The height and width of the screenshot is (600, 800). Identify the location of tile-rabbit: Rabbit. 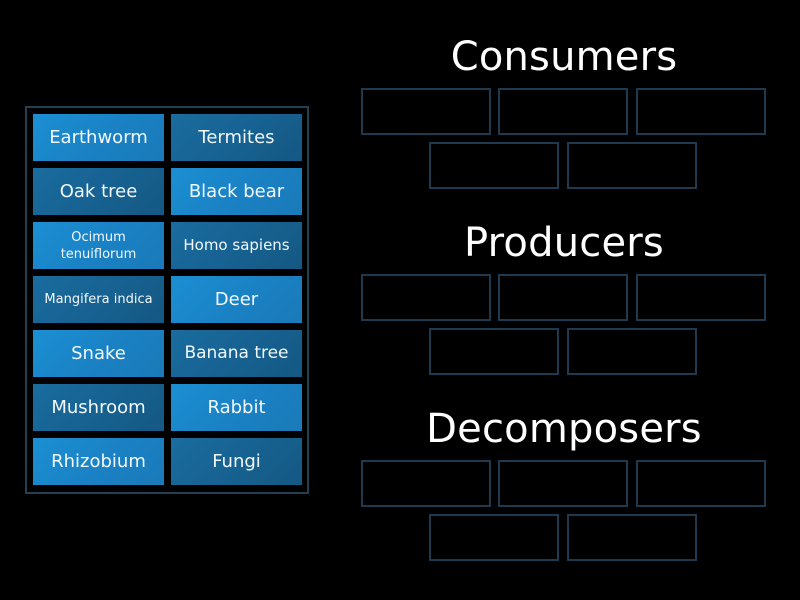
(236, 407).